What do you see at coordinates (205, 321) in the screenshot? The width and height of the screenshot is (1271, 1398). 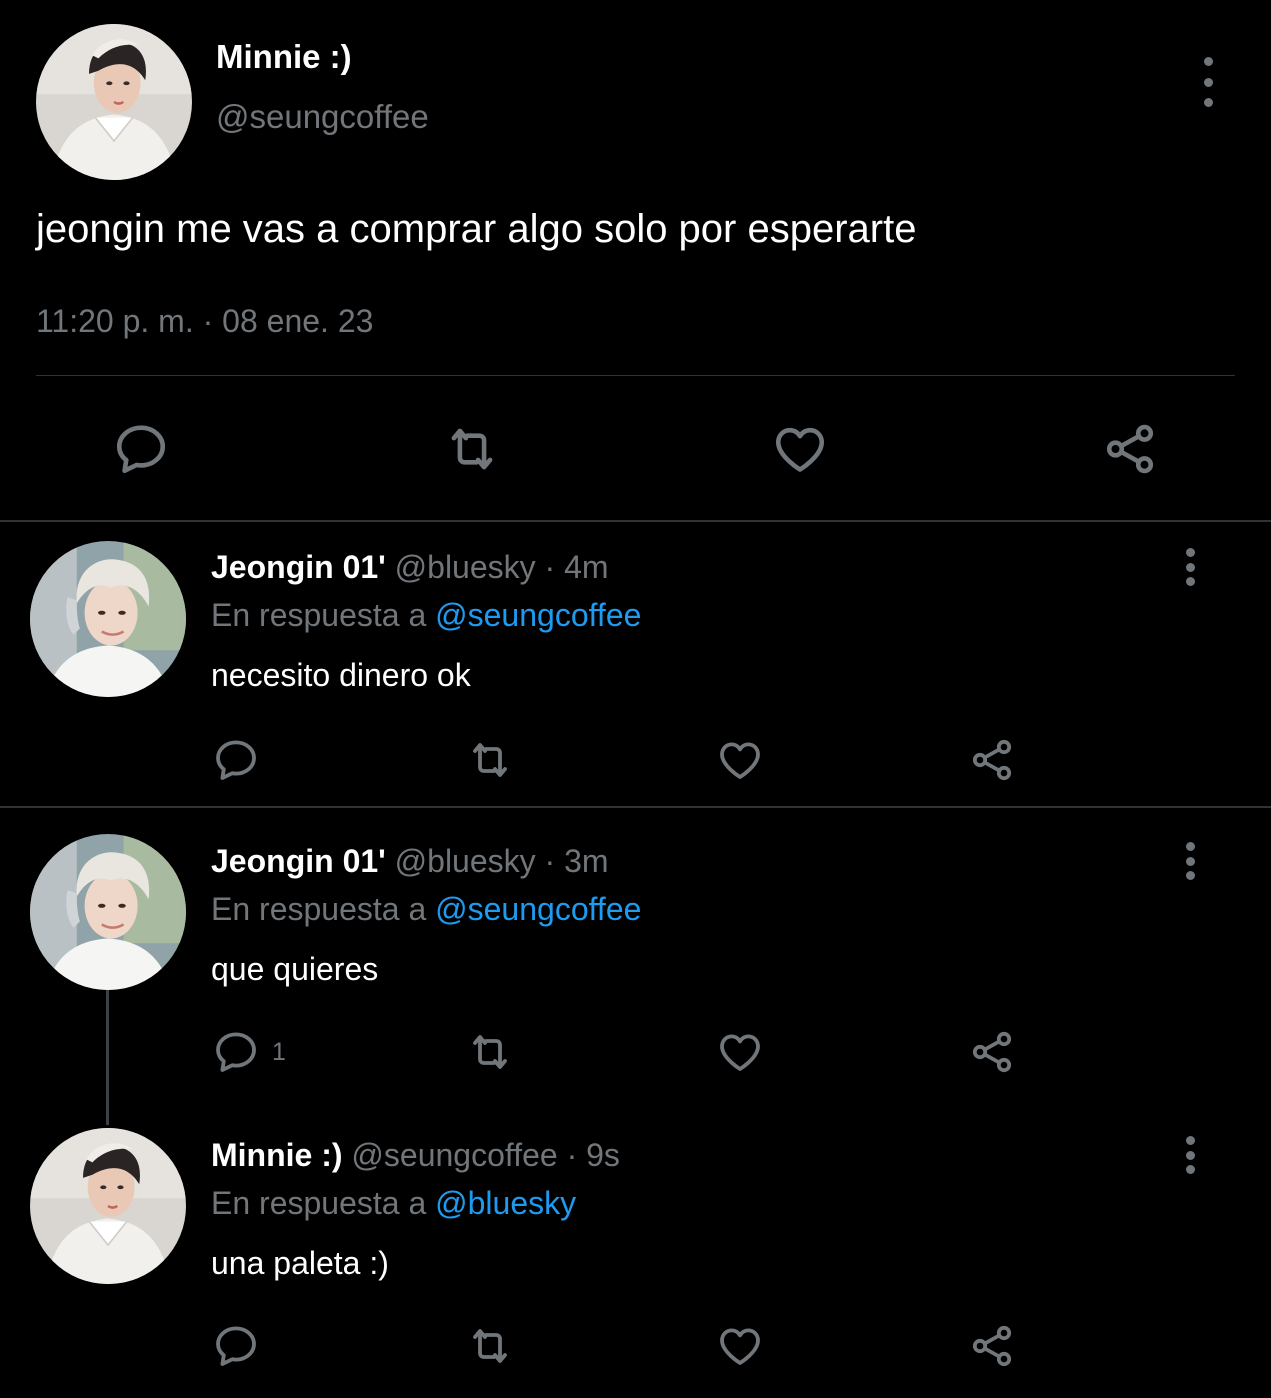 I see `main-tweet-timestamp: 11:20 p. m. · 08 ene. 23` at bounding box center [205, 321].